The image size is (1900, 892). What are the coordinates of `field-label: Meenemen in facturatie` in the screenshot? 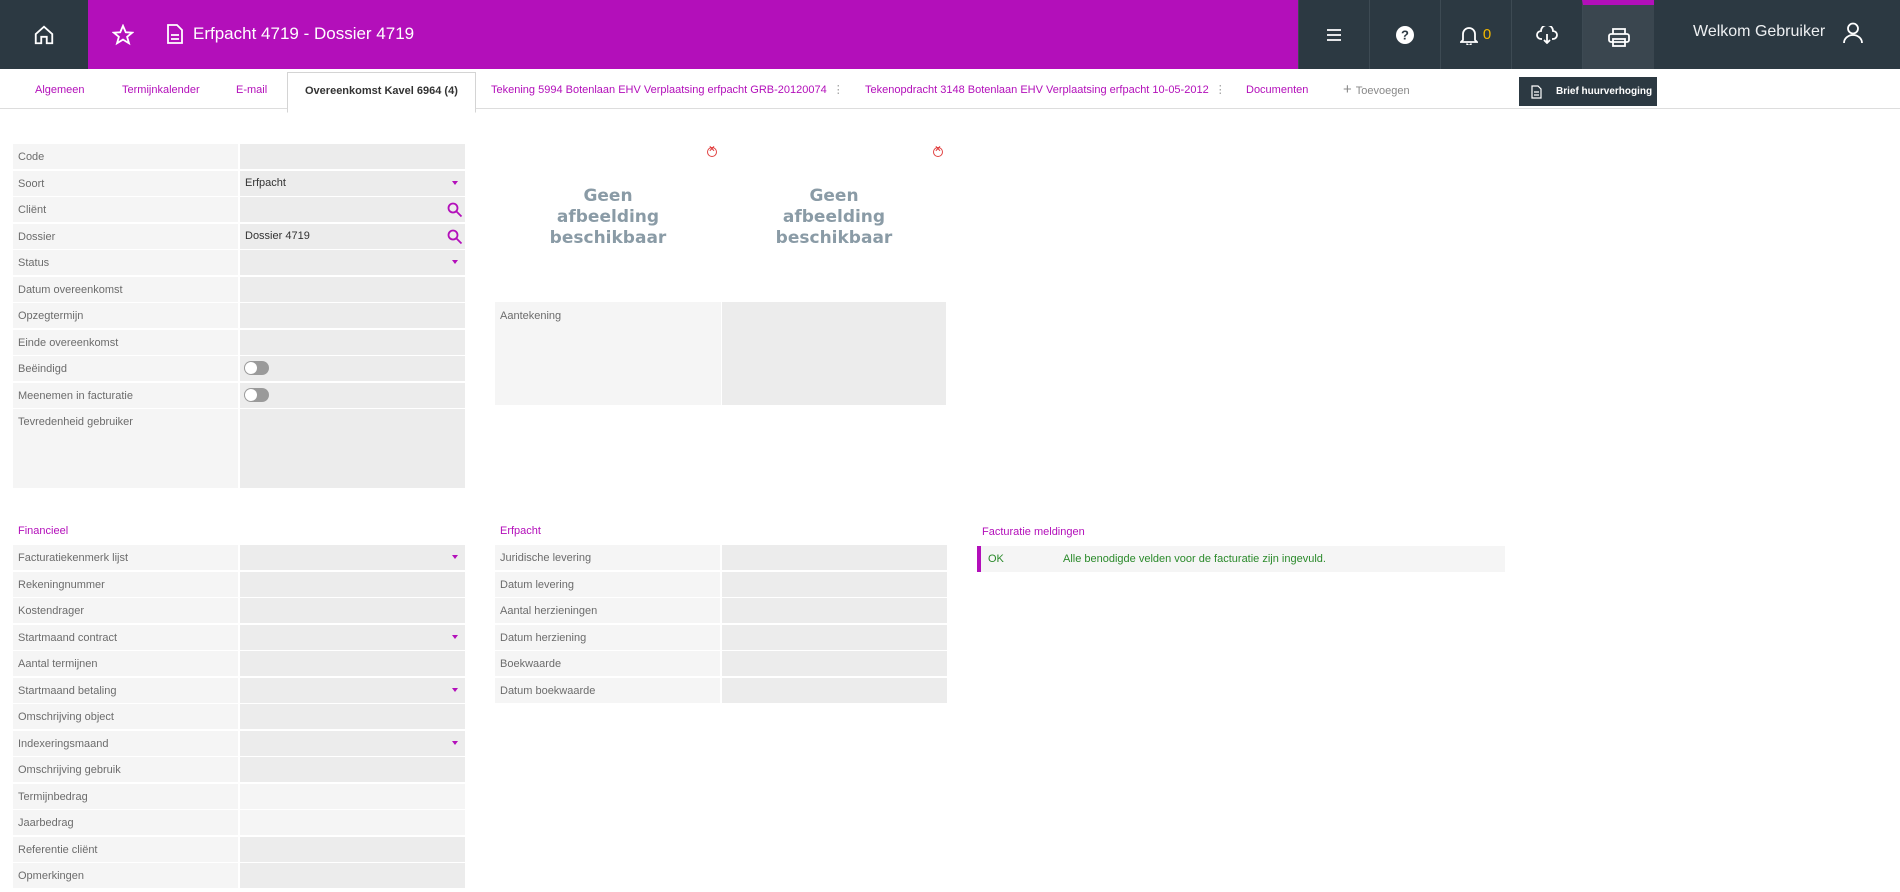 It's located at (125, 395).